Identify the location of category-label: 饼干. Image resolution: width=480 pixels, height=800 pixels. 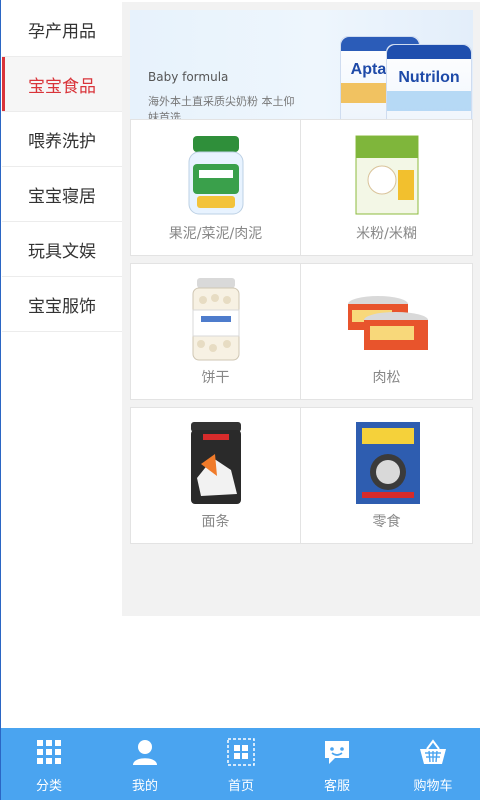
(215, 378).